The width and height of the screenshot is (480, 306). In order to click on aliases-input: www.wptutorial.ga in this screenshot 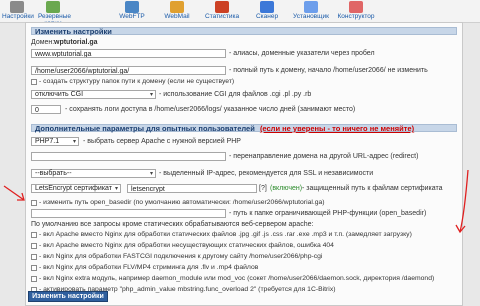, I will do `click(128, 53)`.